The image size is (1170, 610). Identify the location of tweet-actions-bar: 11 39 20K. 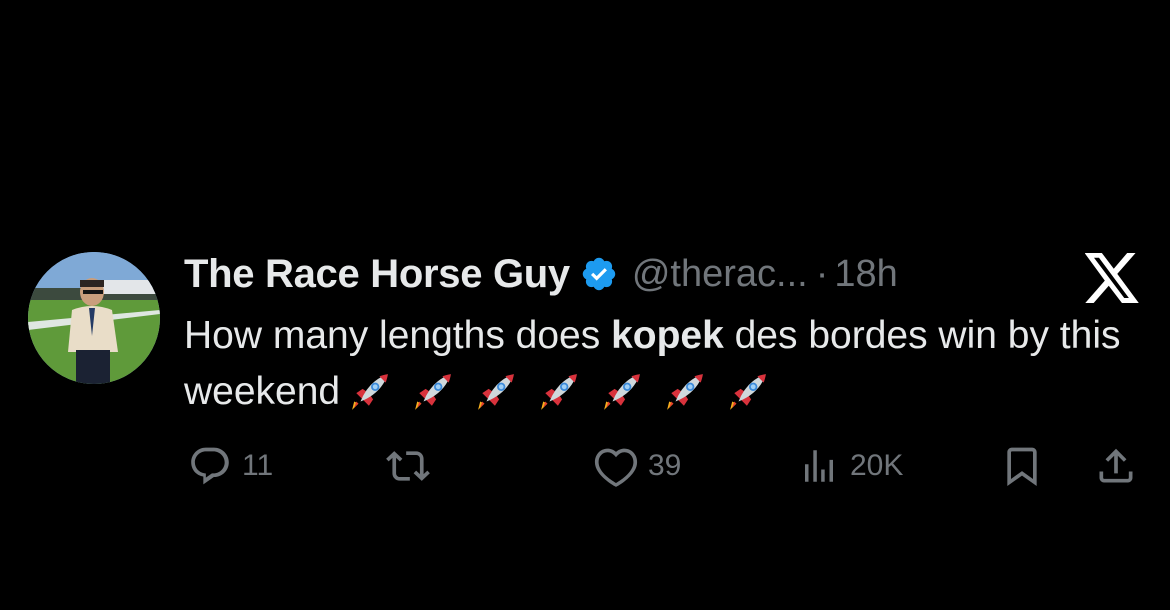
(664, 469).